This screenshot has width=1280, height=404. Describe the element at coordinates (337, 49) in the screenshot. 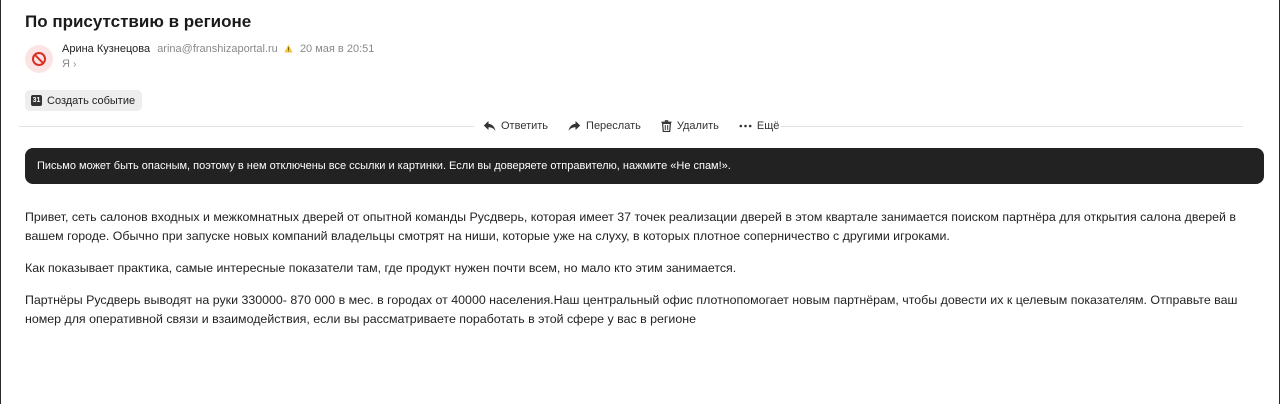

I see `email-date: 20 мая в 20:51` at that location.